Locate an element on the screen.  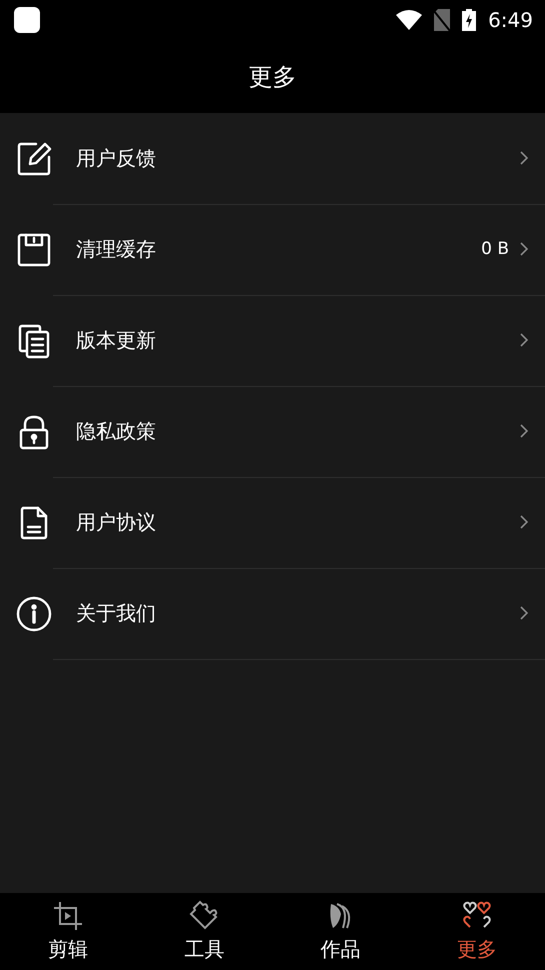
nav-tab: 更多 is located at coordinates (476, 931).